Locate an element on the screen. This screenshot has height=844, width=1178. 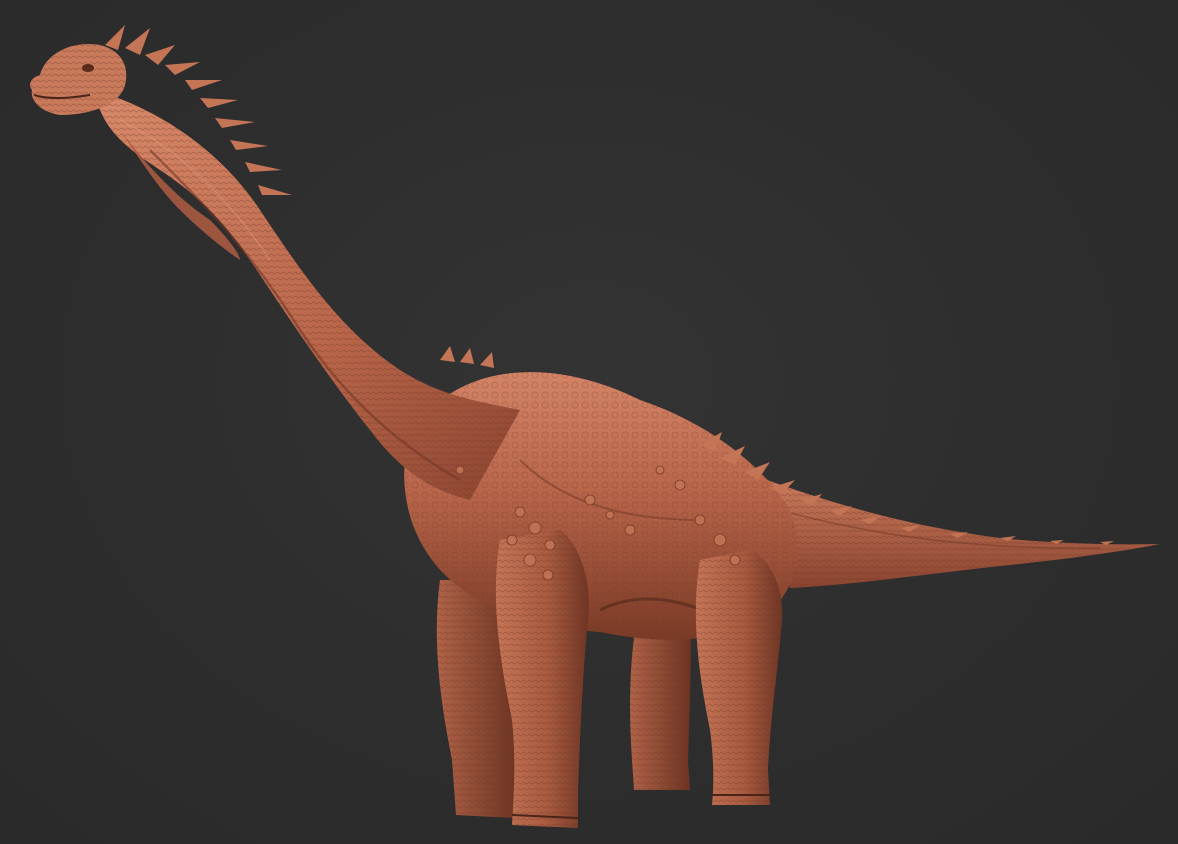
tail is located at coordinates (950, 529).